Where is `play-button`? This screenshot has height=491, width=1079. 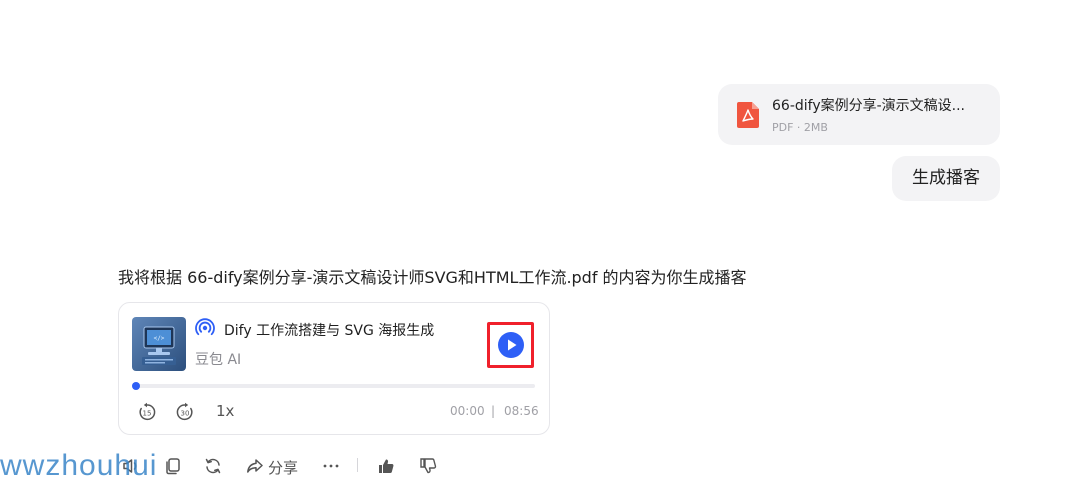 play-button is located at coordinates (511, 345).